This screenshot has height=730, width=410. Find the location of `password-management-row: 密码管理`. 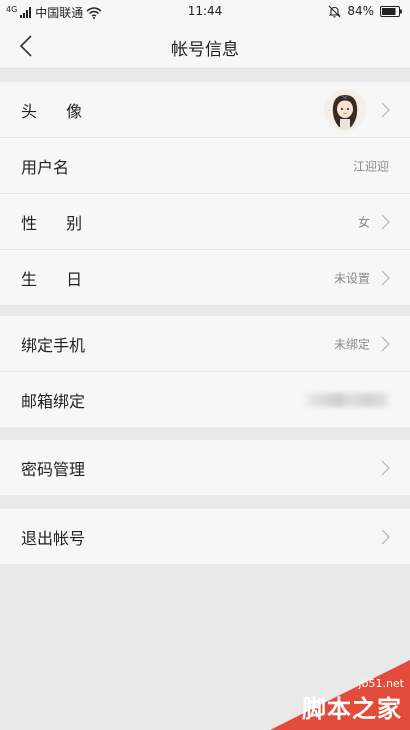

password-management-row: 密码管理 is located at coordinates (205, 467).